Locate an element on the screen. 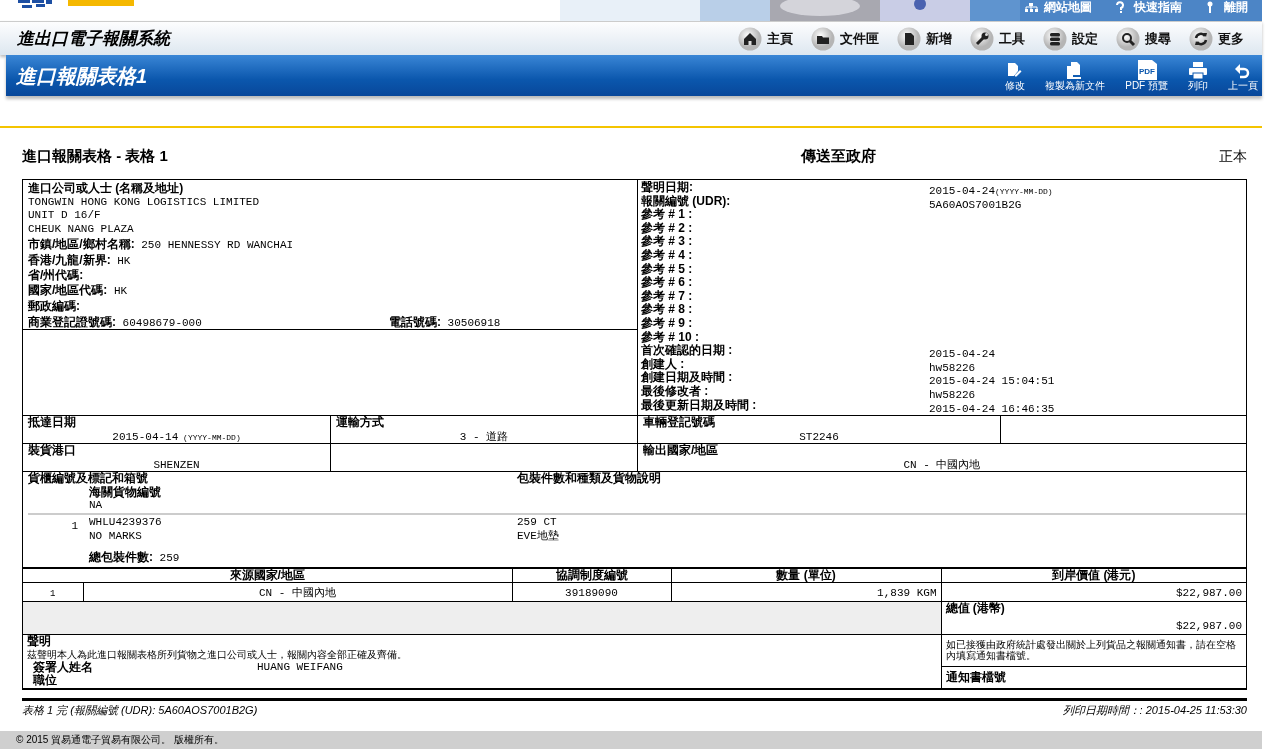 The height and width of the screenshot is (753, 1274). footer-text: 表格 1 完 (報關編號 (UDR): 5A60AOS7001B2G) is located at coordinates (140, 711).